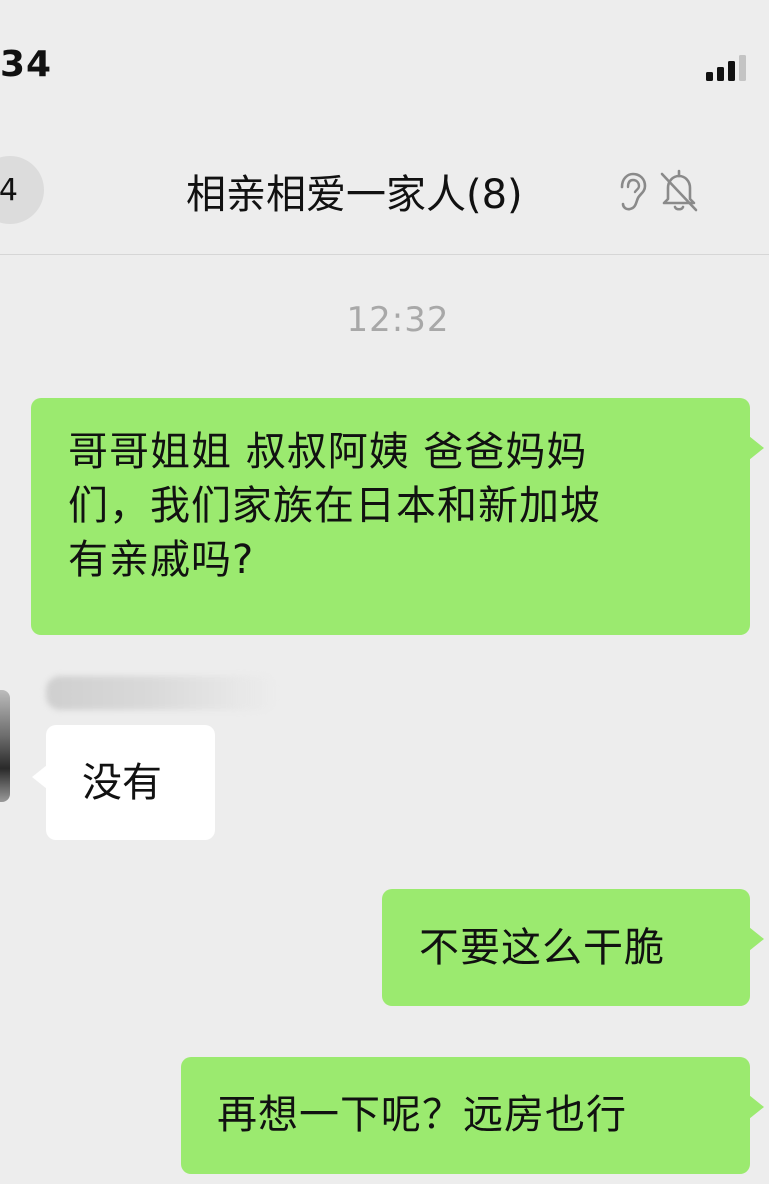 The image size is (769, 1184). Describe the element at coordinates (328, 452) in the screenshot. I see `message-line: 哥哥姐姐 叔叔阿姨 爸爸妈妈` at that location.